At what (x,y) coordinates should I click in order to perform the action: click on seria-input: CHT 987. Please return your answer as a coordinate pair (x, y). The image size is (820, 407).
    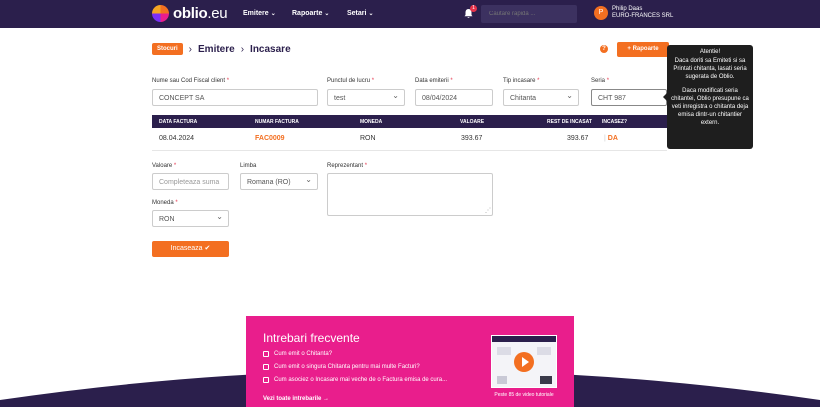
    Looking at the image, I should click on (629, 97).